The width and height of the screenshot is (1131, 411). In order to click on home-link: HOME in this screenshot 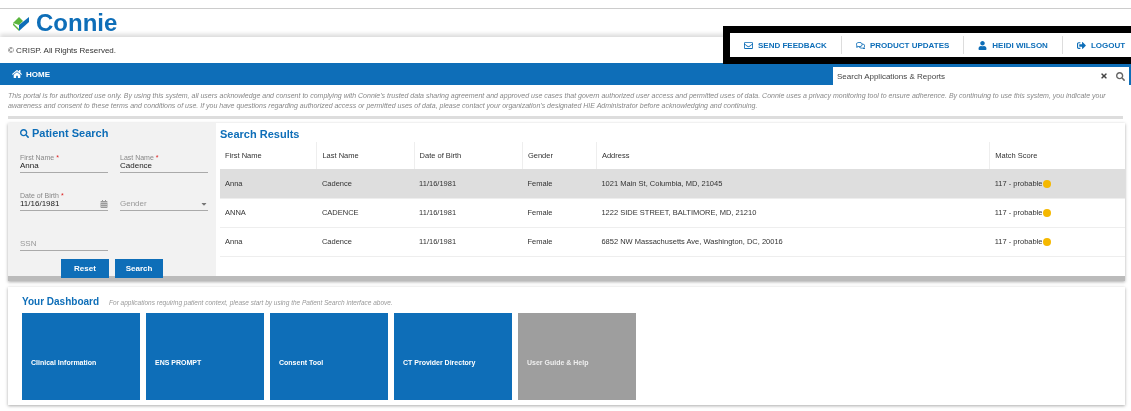, I will do `click(31, 74)`.